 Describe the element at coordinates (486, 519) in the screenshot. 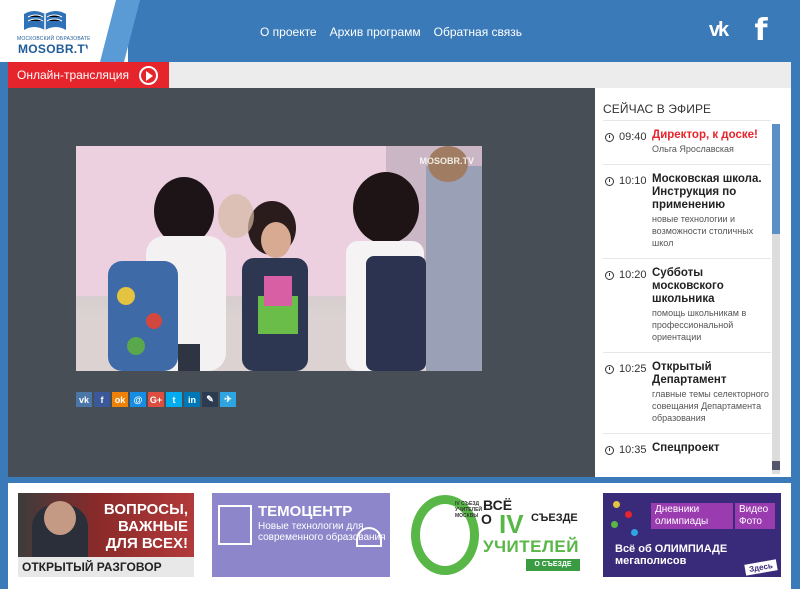

I see `banner-headline: О` at that location.